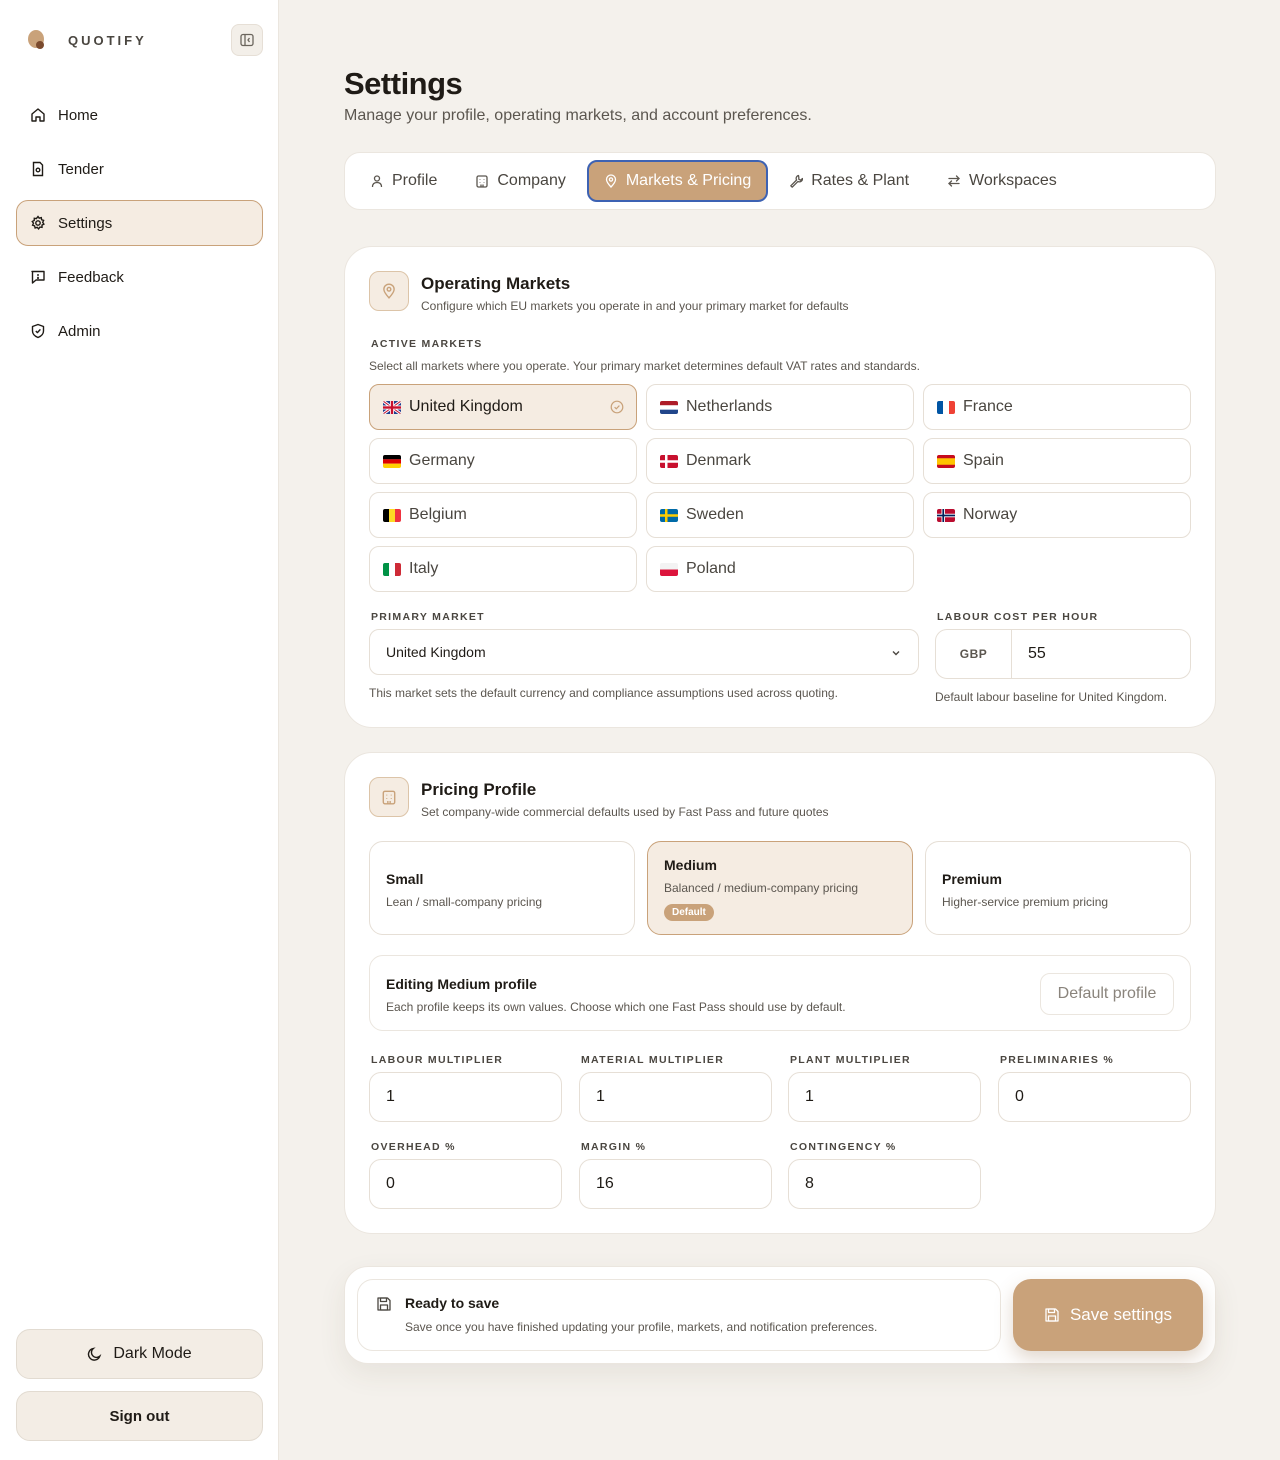 Image resolution: width=1280 pixels, height=1460 pixels. What do you see at coordinates (79, 331) in the screenshot?
I see `sidebar-item-label: Admin` at bounding box center [79, 331].